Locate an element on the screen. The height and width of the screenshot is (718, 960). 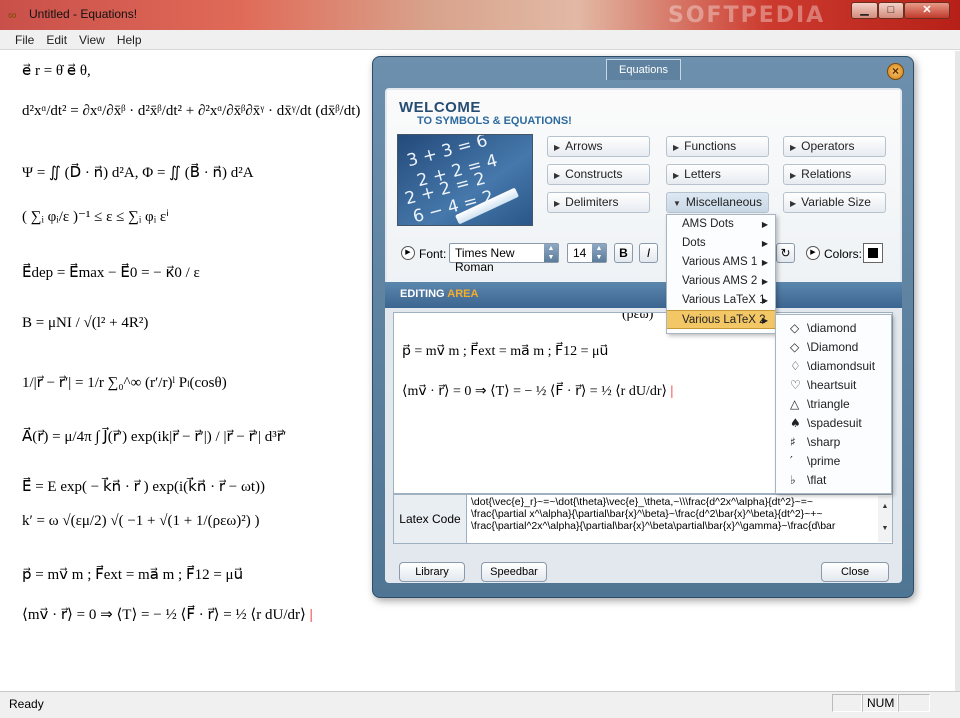
category-variable-size-button: ▶ Variable Size is located at coordinates (834, 202).